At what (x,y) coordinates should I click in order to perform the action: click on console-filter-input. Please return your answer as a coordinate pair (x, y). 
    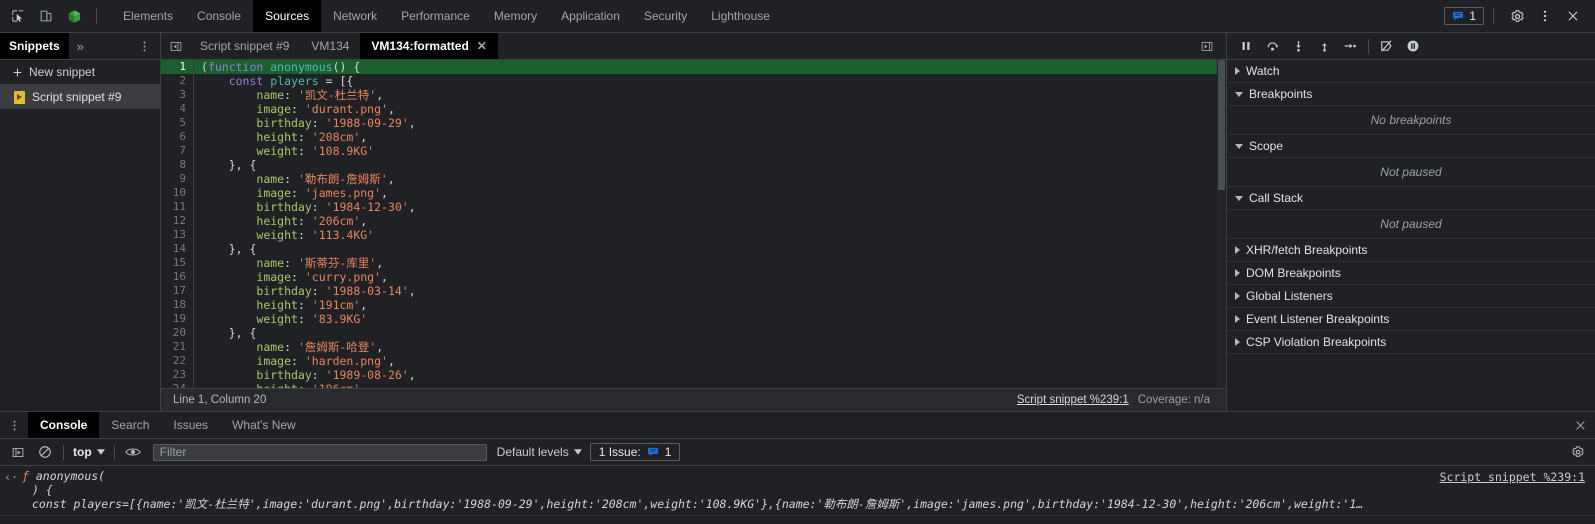
    Looking at the image, I should click on (319, 452).